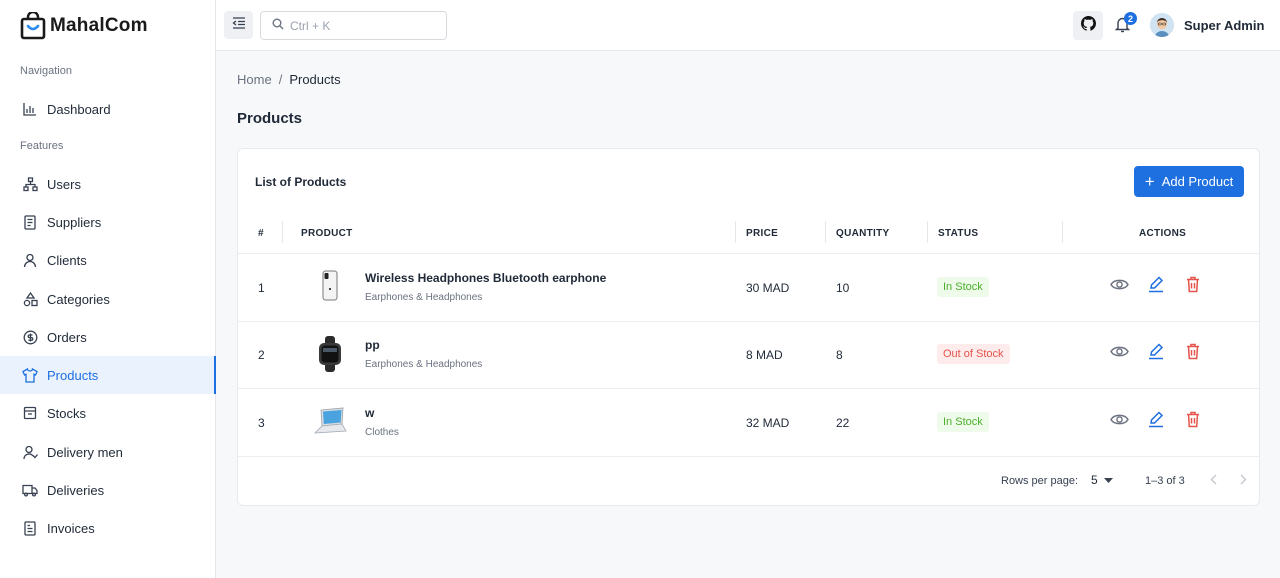 The height and width of the screenshot is (578, 1280). Describe the element at coordinates (108, 528) in the screenshot. I see `sidebar-item-invoices: Invoices` at that location.